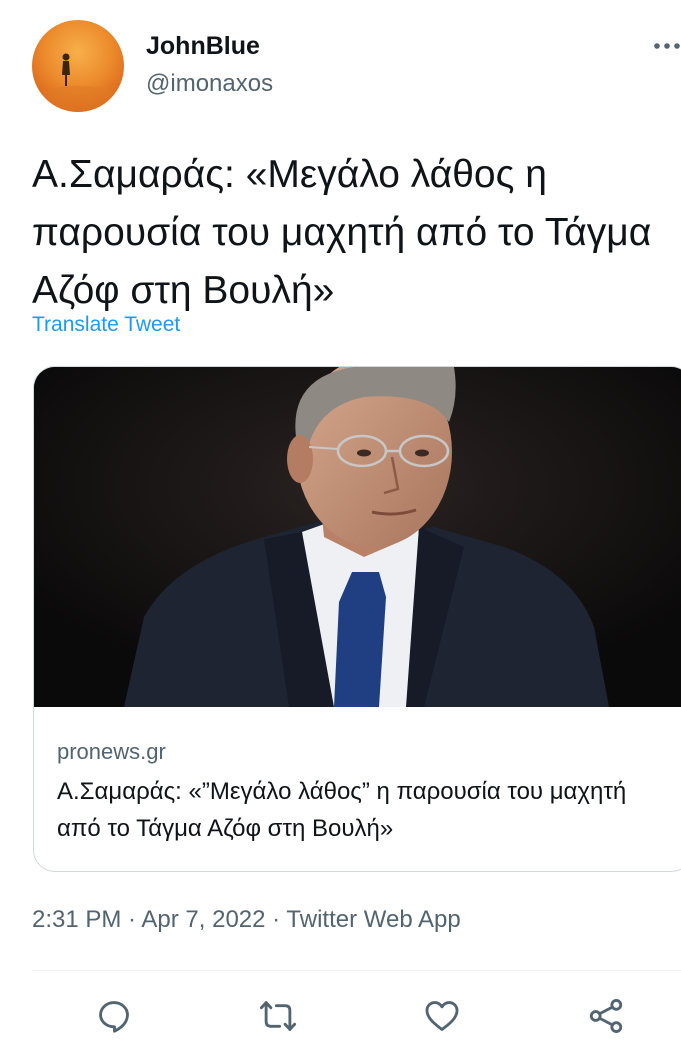  Describe the element at coordinates (203, 46) in the screenshot. I see `display-name: JohnBlue` at that location.